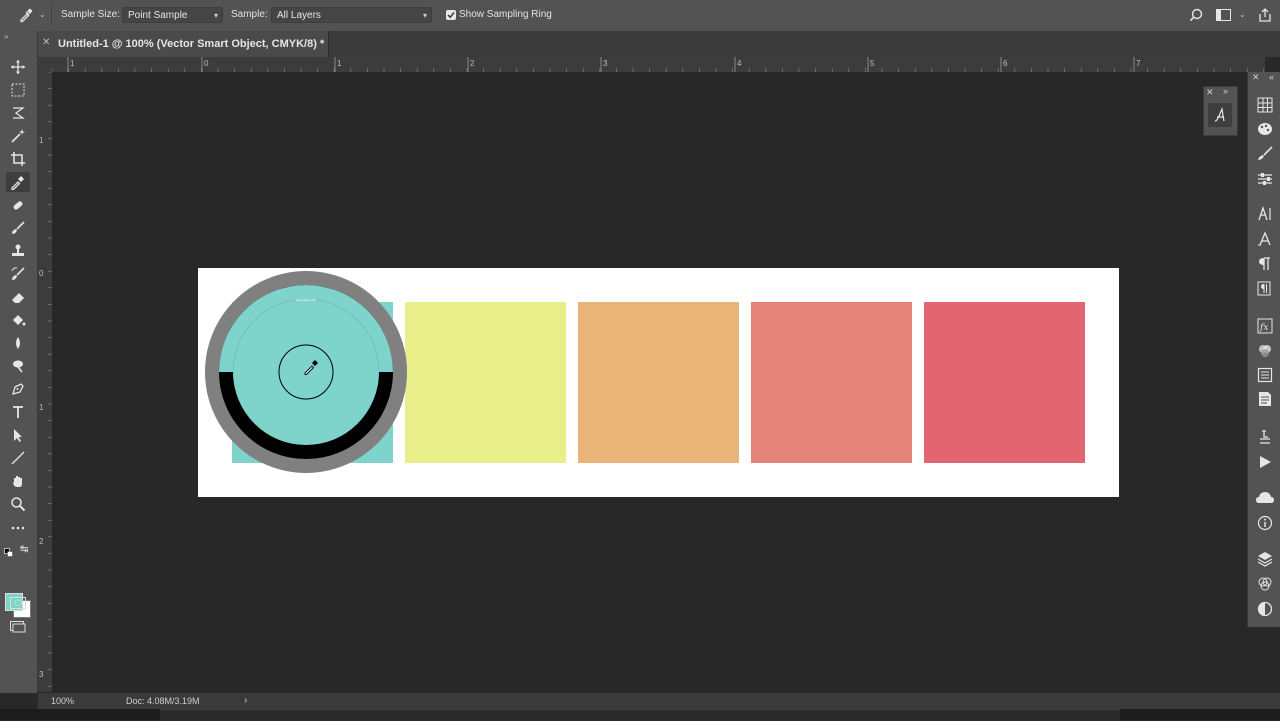 Image resolution: width=1280 pixels, height=721 pixels. I want to click on info-icon, so click(1265, 523).